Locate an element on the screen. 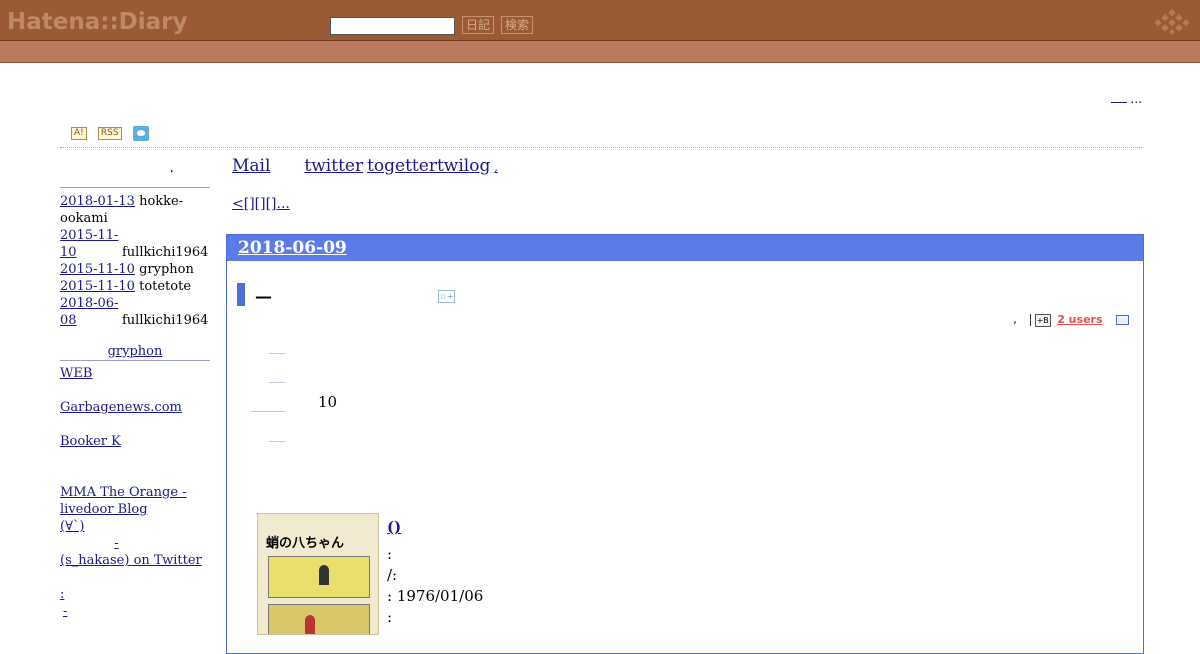  book-title-link: () is located at coordinates (414, 527).